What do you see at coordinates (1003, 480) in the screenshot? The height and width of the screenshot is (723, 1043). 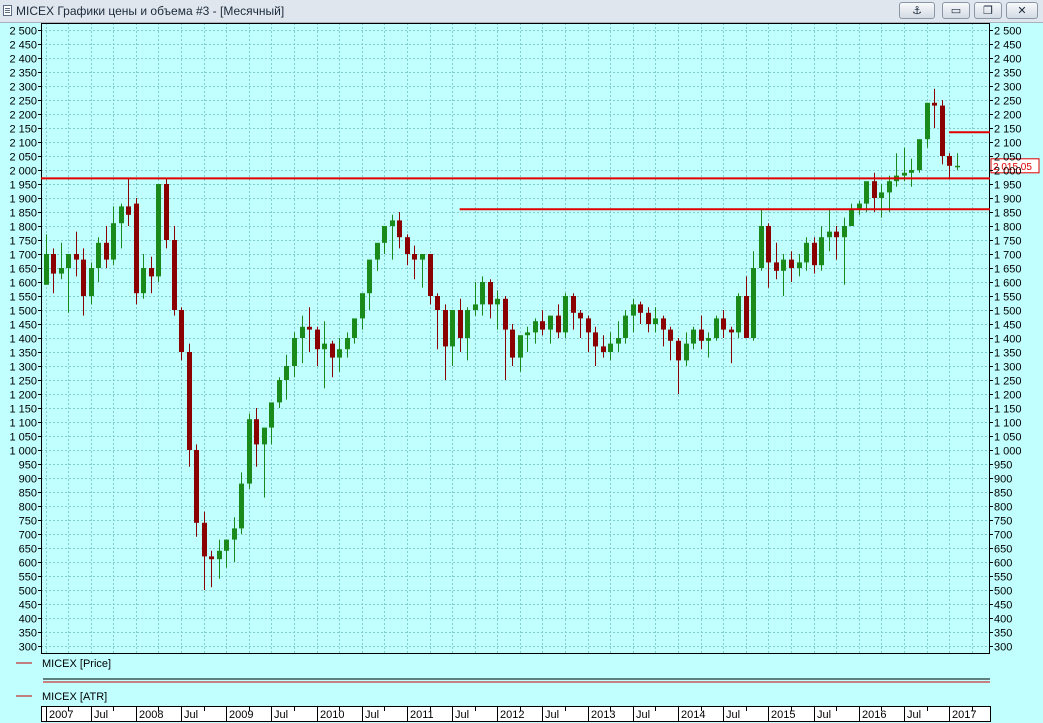 I see `y-tick-label-right: 900` at bounding box center [1003, 480].